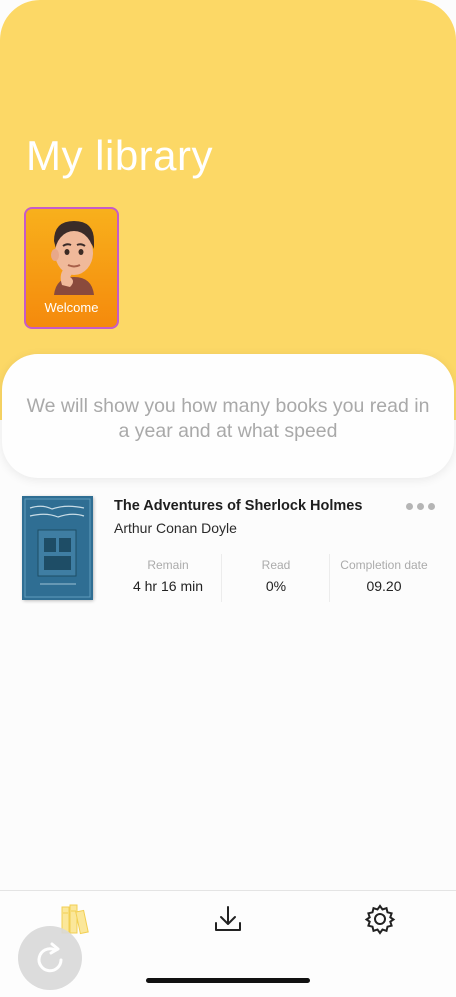 The image size is (456, 997). What do you see at coordinates (384, 565) in the screenshot?
I see `stat-completion-label: Completion date` at bounding box center [384, 565].